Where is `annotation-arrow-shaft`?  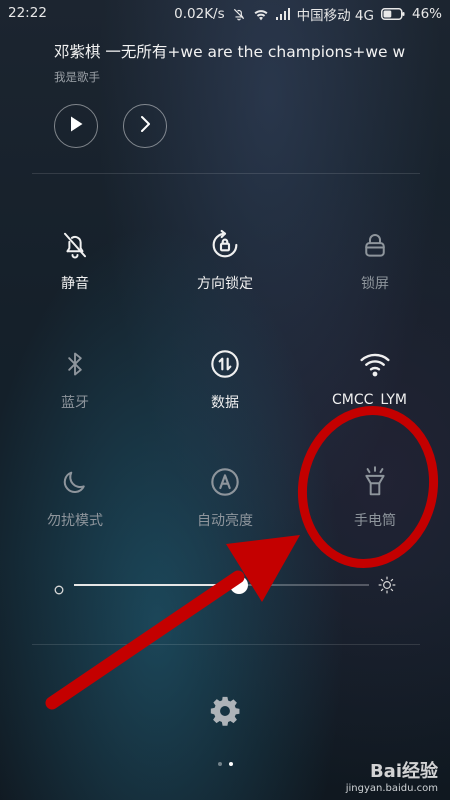 annotation-arrow-shaft is located at coordinates (145, 640).